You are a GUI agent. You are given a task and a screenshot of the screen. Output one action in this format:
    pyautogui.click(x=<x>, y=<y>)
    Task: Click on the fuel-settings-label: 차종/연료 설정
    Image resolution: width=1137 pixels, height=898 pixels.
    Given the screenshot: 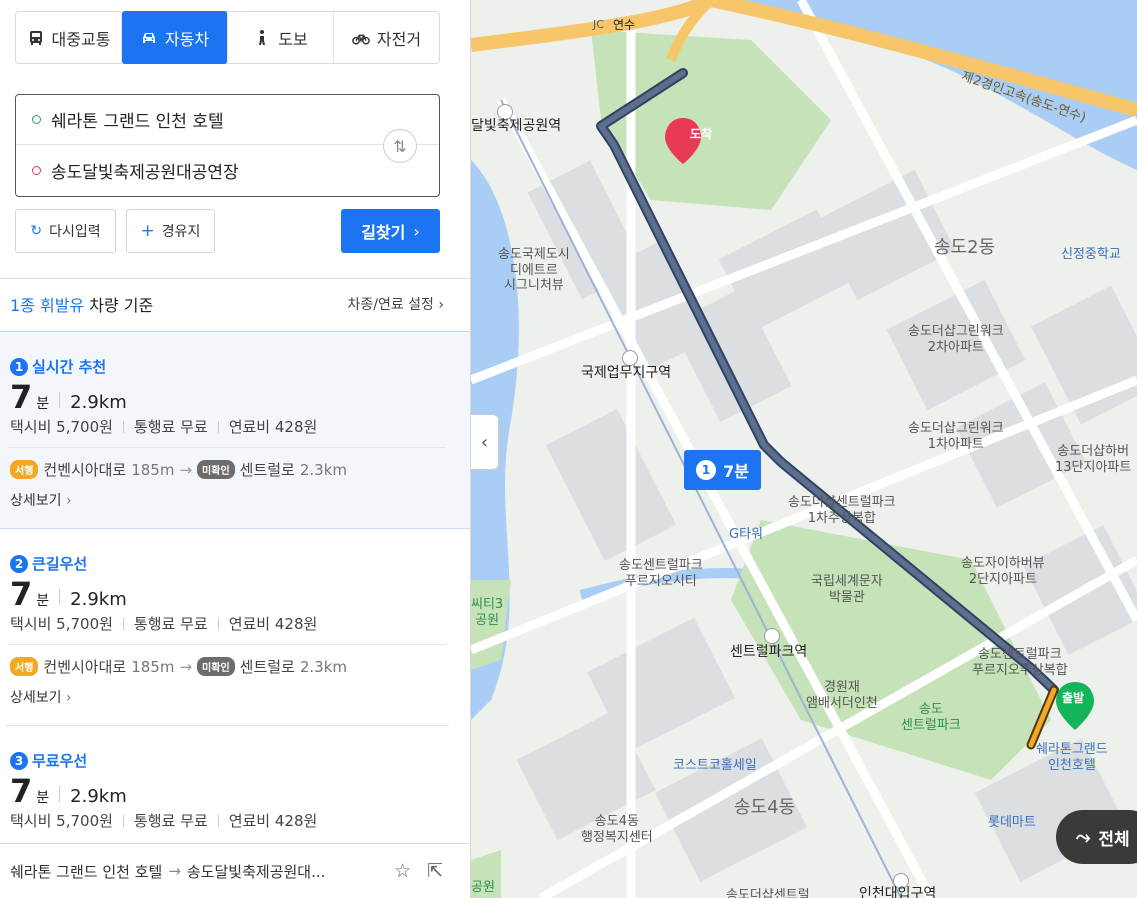 What is the action you would take?
    pyautogui.click(x=390, y=305)
    